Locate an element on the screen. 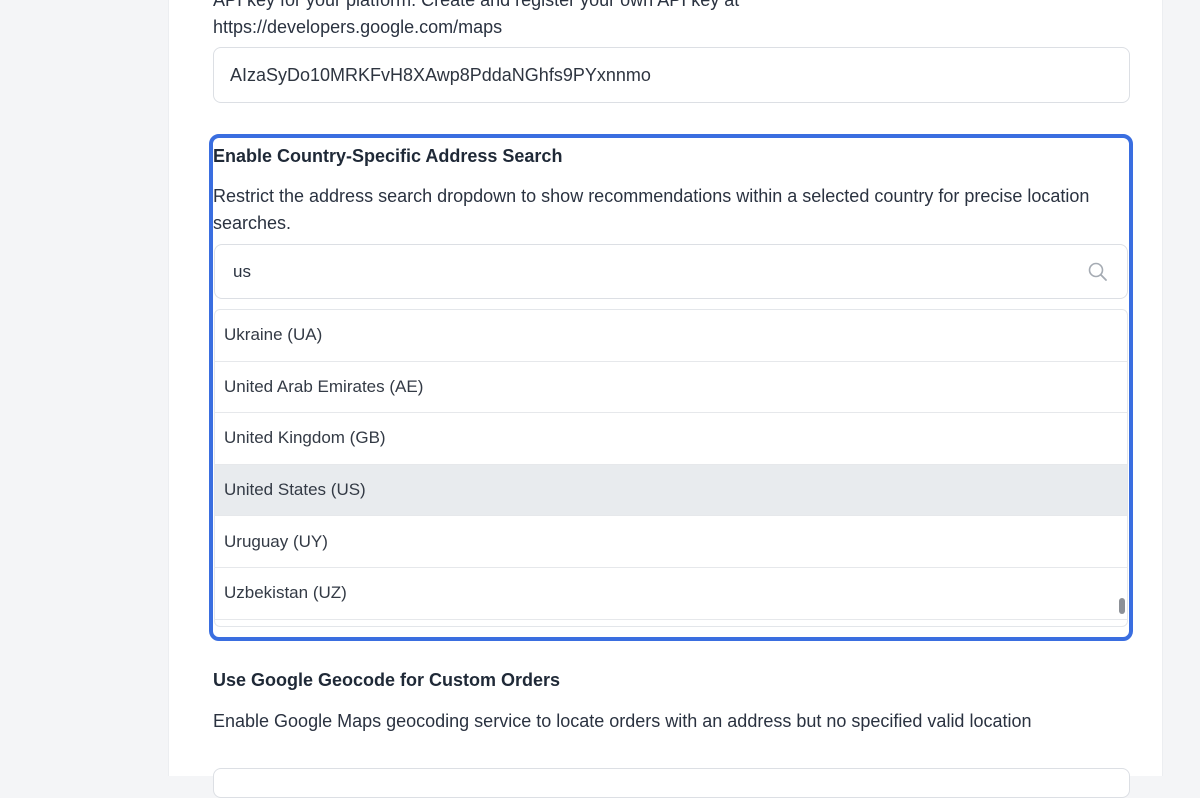 This screenshot has width=1200, height=798. api-key-url: https://developers.google.com/maps is located at coordinates (357, 27).